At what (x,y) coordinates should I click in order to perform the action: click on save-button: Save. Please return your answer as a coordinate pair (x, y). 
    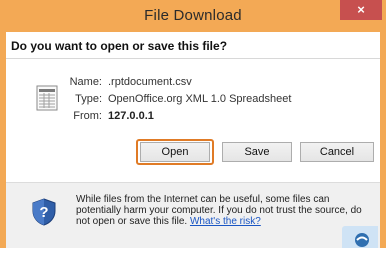
    Looking at the image, I should click on (257, 152).